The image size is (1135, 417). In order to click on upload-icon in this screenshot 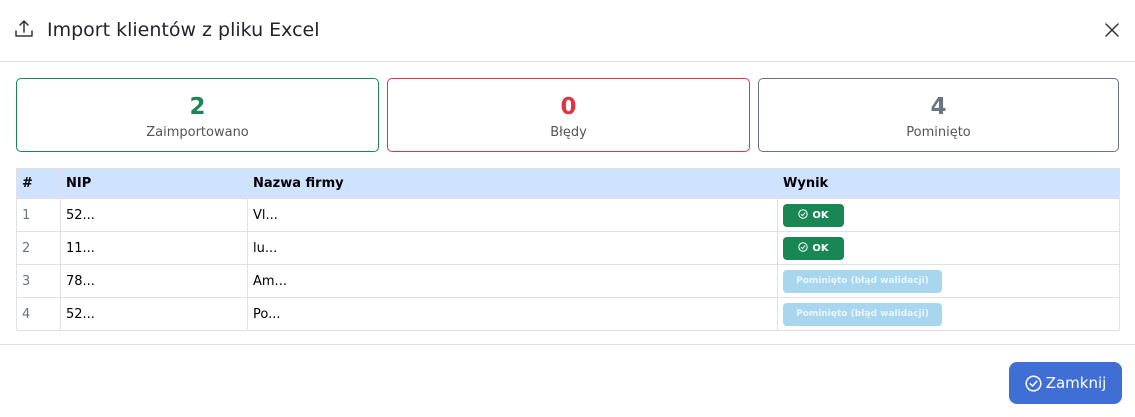, I will do `click(24, 28)`.